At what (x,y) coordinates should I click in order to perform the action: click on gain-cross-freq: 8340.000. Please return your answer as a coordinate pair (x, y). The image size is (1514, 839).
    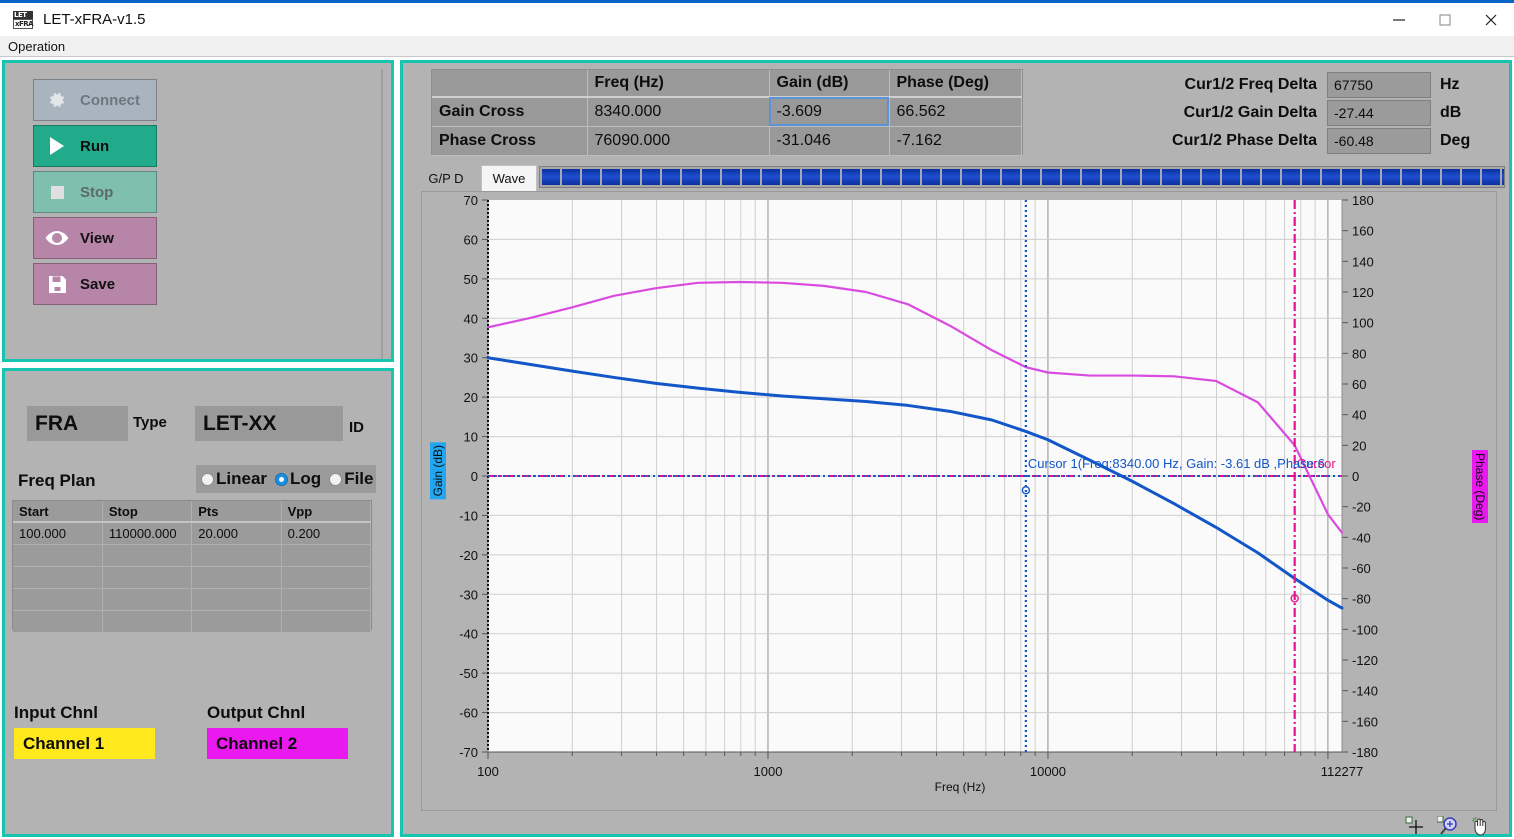
    Looking at the image, I should click on (678, 112).